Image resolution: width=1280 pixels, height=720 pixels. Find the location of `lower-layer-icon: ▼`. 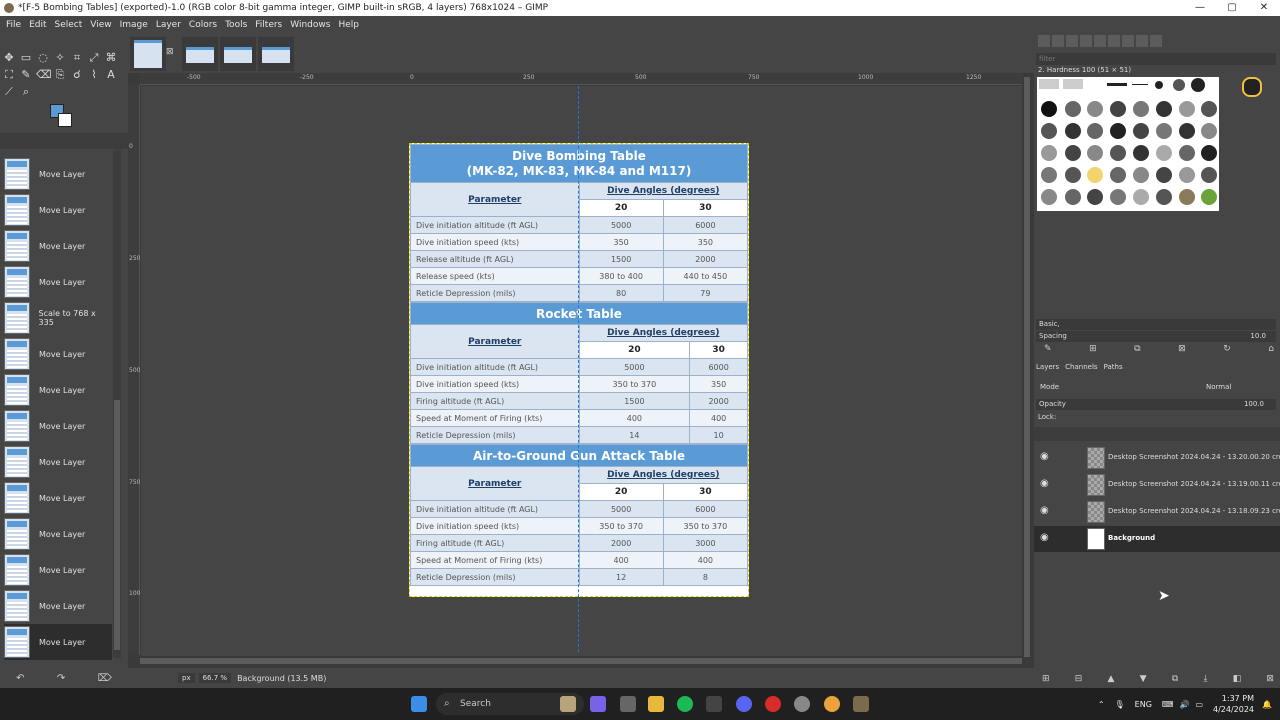

lower-layer-icon: ▼ is located at coordinates (1143, 680).